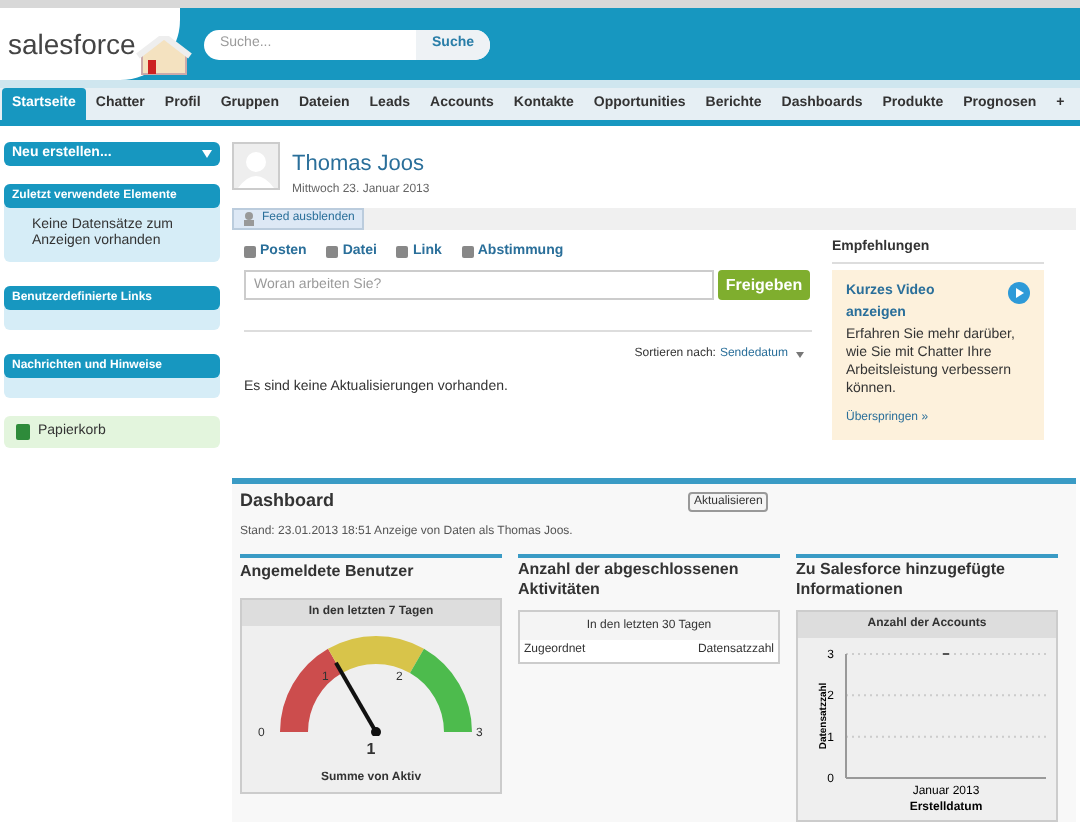  I want to click on profile-name: Thomas Joos, so click(361, 164).